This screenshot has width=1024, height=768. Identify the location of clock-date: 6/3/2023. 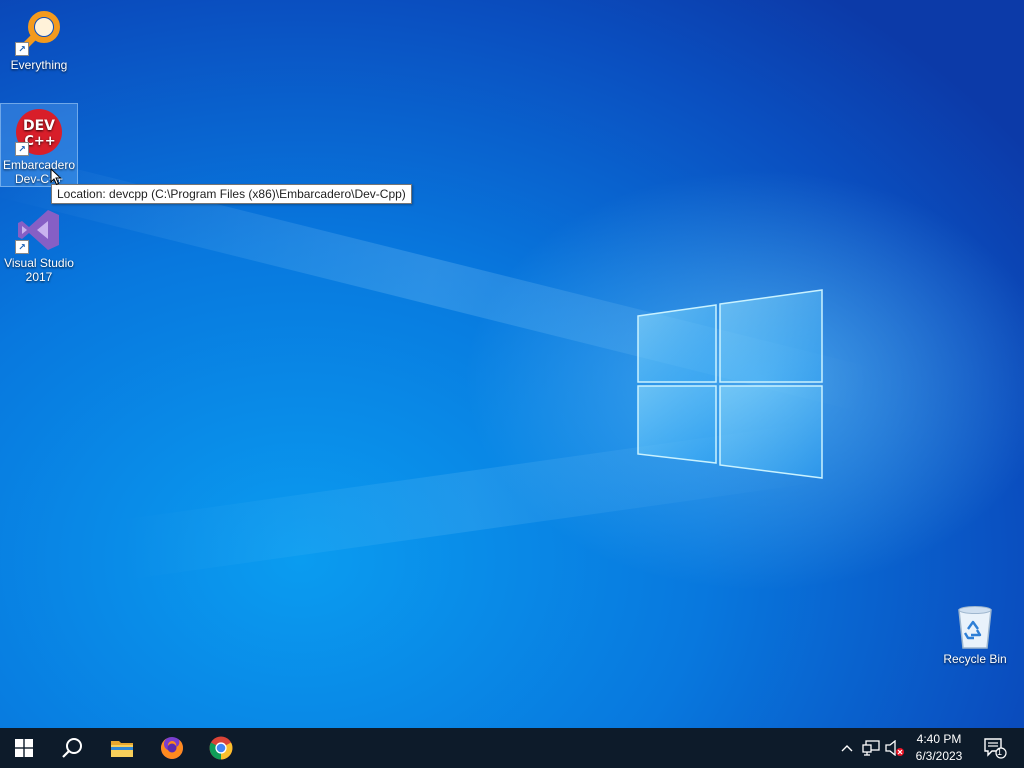
(939, 756).